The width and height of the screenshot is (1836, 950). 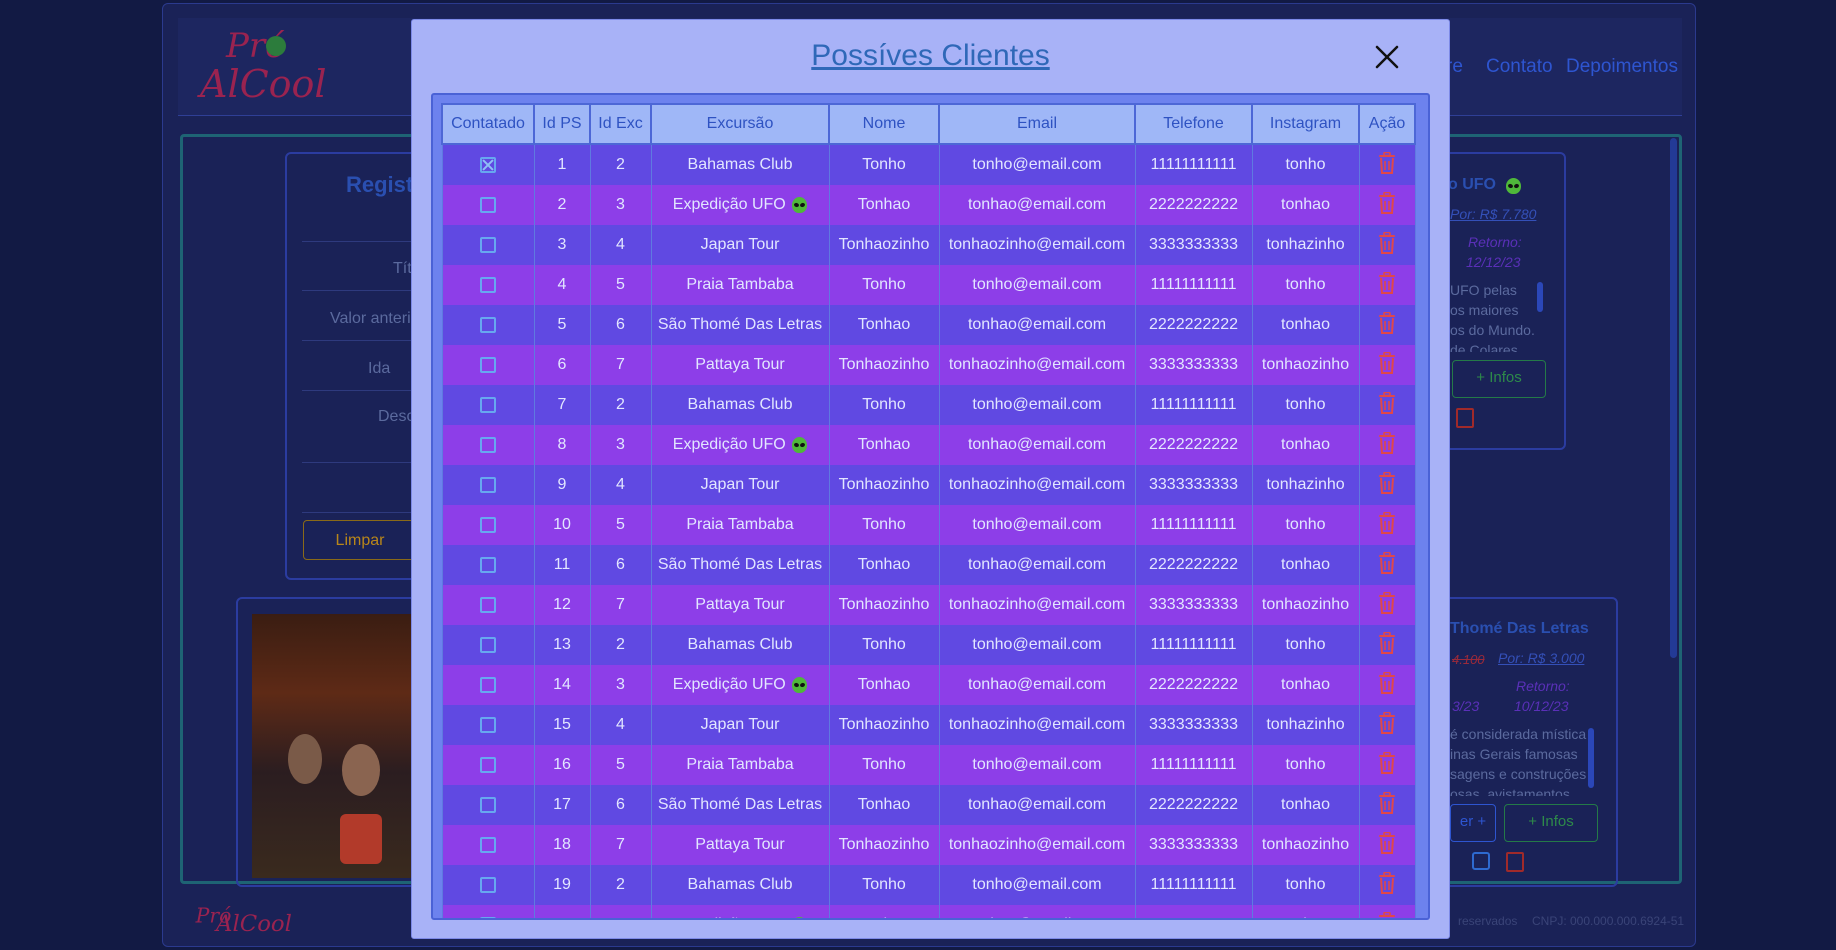 I want to click on excursao-name: Praia Tambaba, so click(x=740, y=764).